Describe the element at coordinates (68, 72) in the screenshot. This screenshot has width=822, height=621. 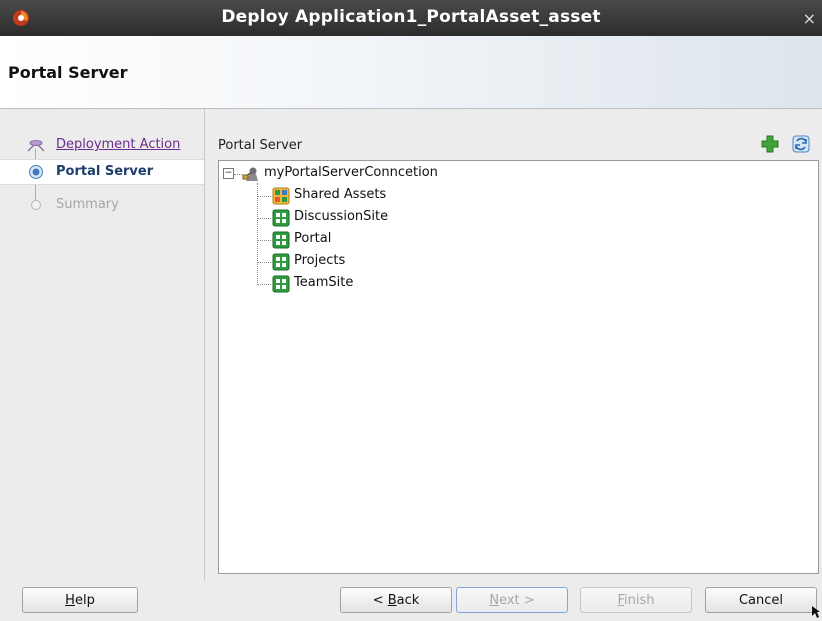
I see `page-title: Portal Server` at that location.